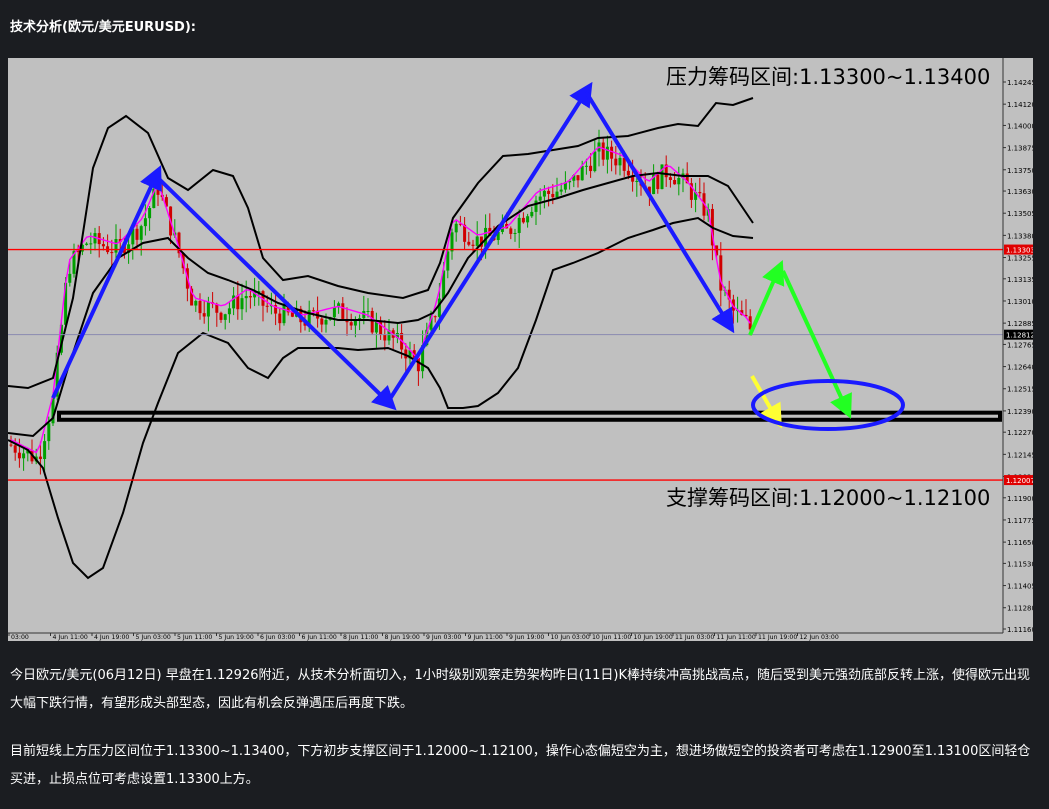 This screenshot has width=1049, height=809. Describe the element at coordinates (1020, 236) in the screenshot. I see `y-tick-label: 1.13380` at that location.